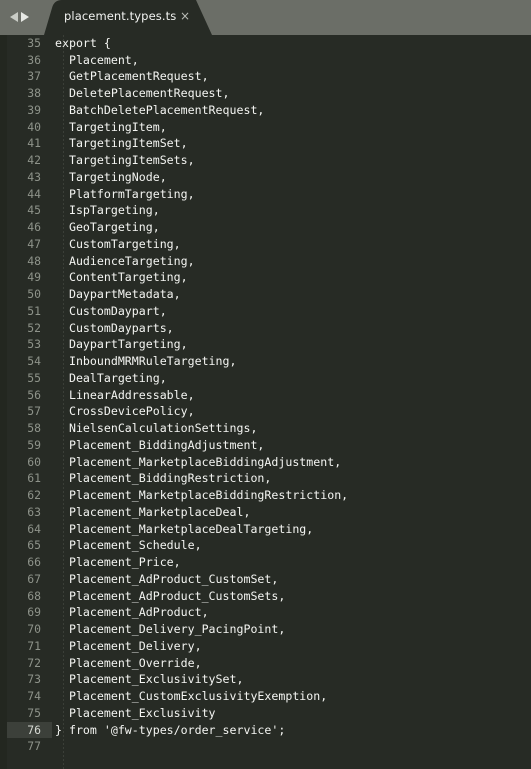 The height and width of the screenshot is (769, 531). Describe the element at coordinates (163, 478) in the screenshot. I see `code-text: Placement_BiddingRestriction,` at that location.